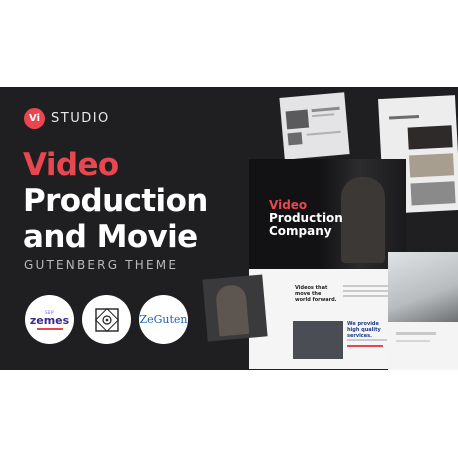 The height and width of the screenshot is (458, 458). I want to click on brand-name: STUDIO, so click(80, 118).